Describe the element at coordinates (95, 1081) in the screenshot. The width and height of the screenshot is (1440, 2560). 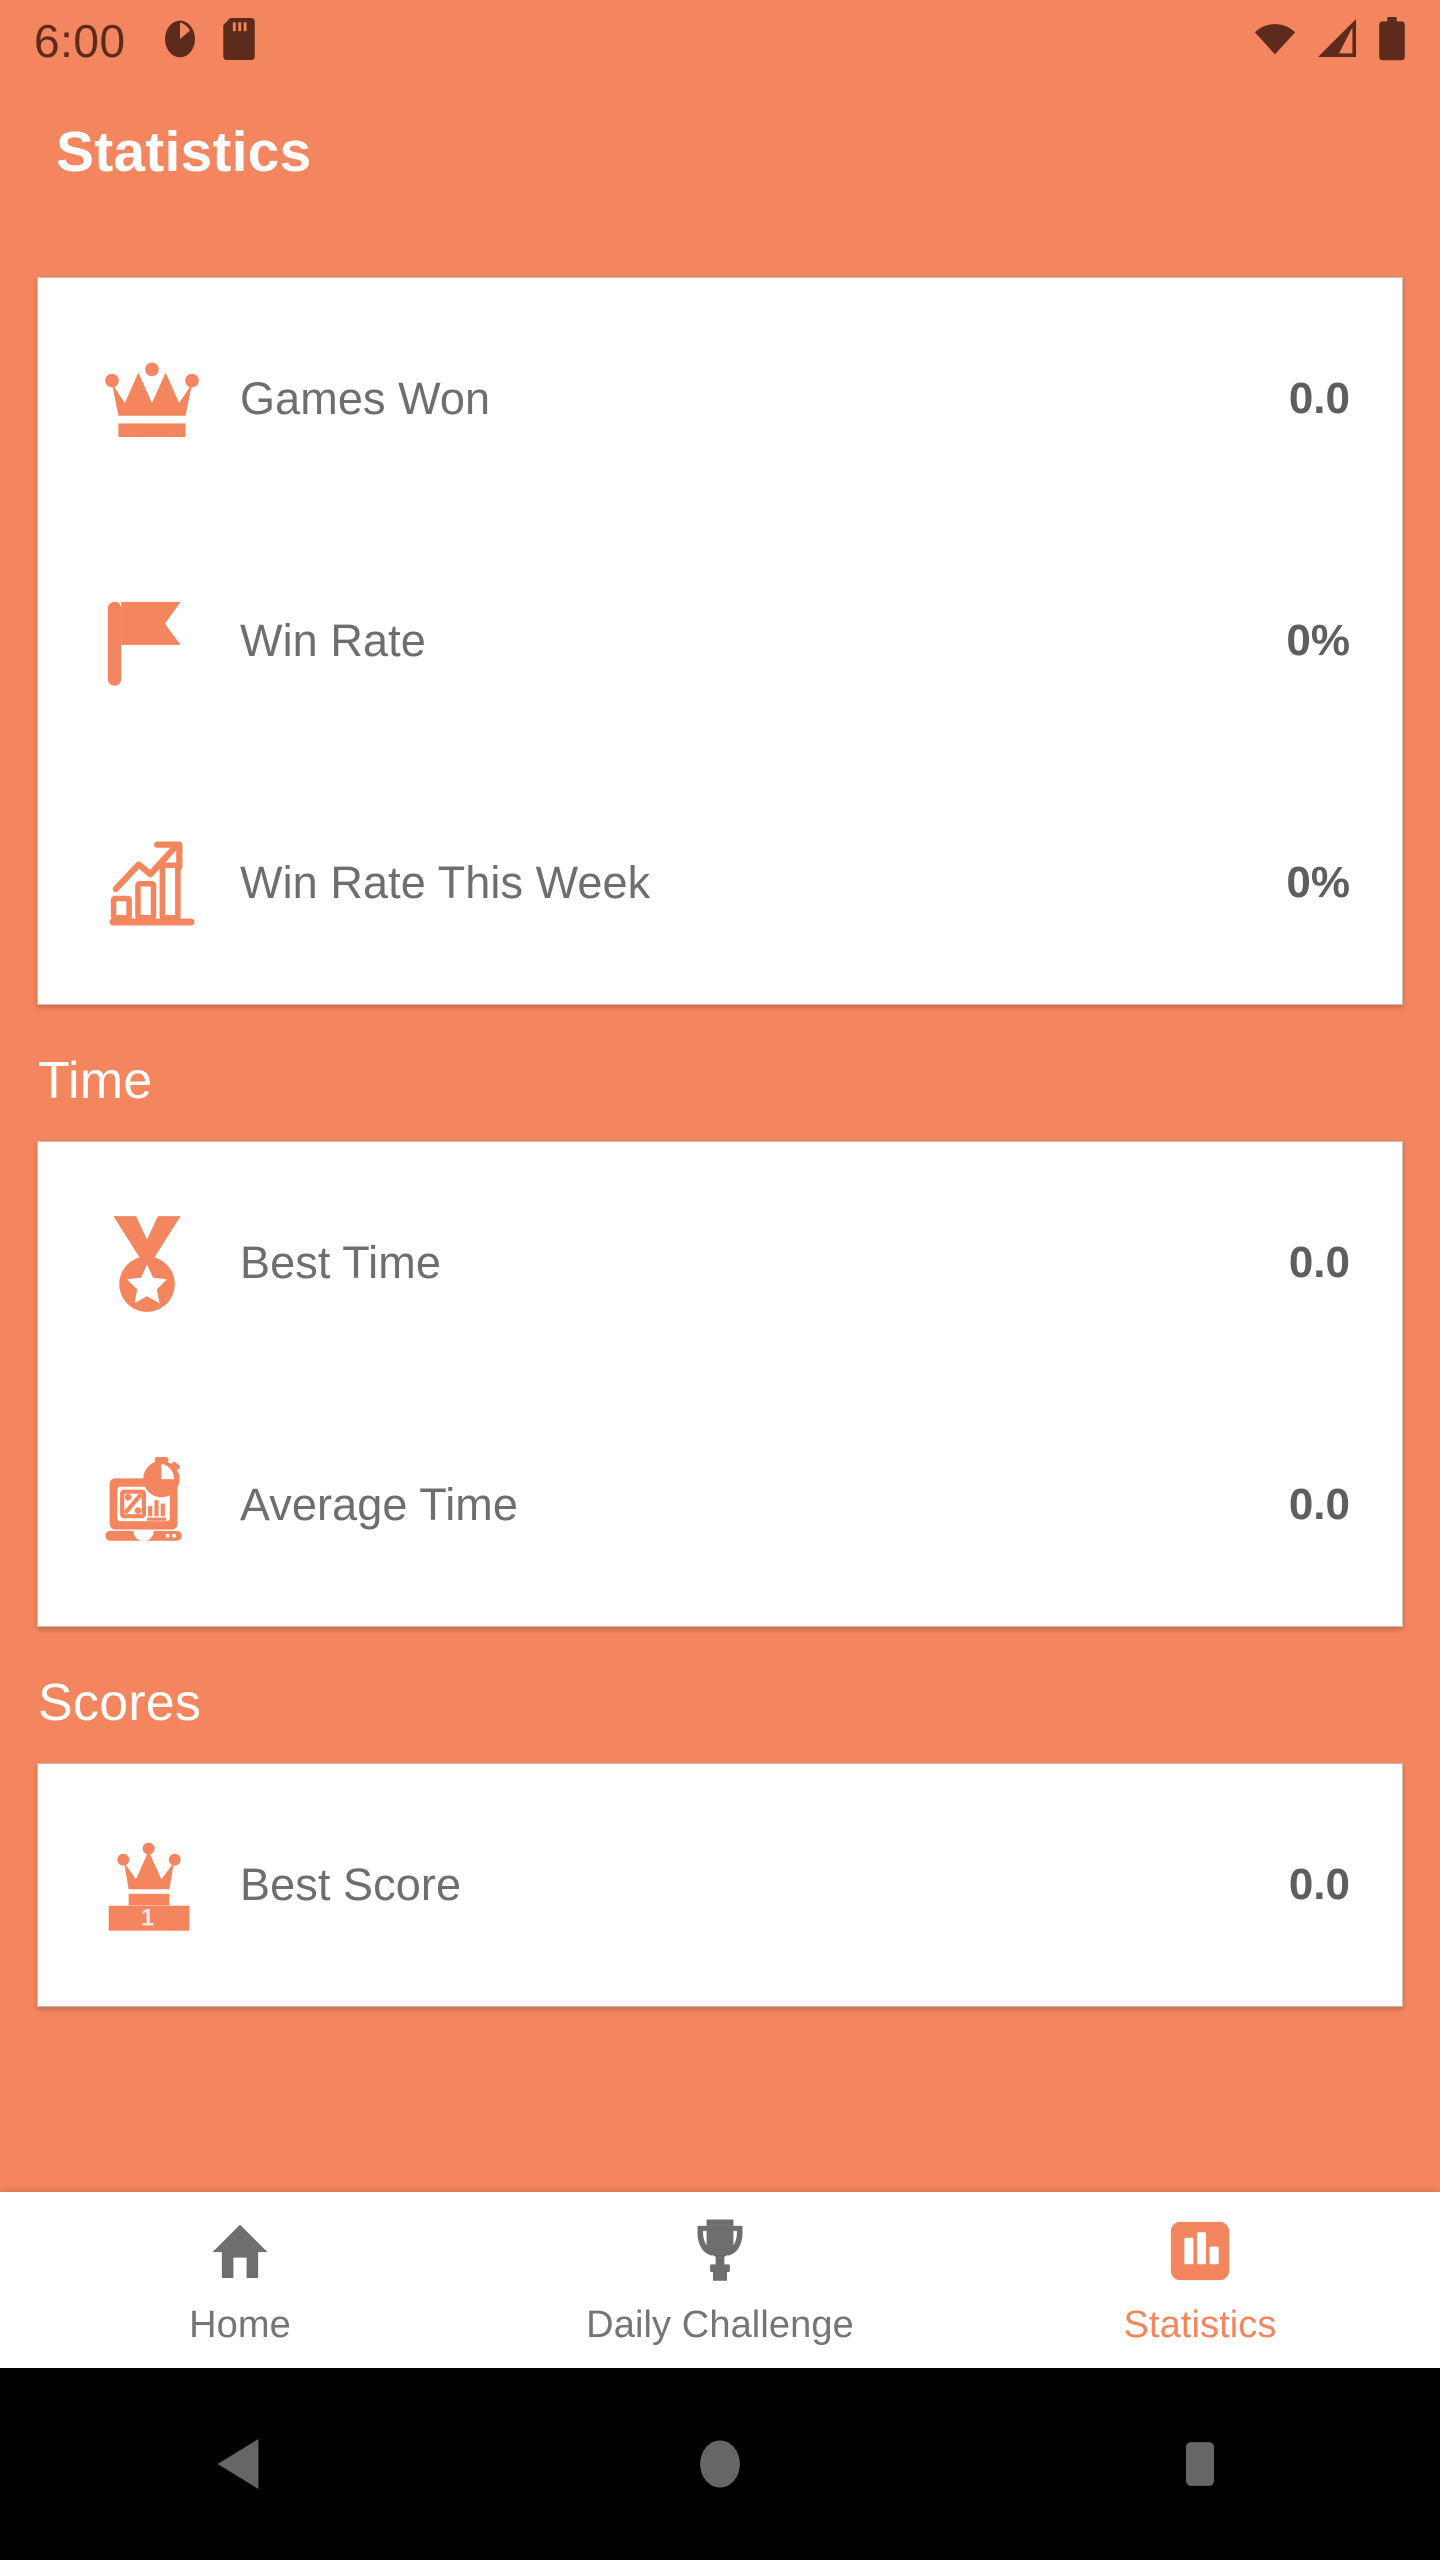
I see `section-header-time: Time` at that location.